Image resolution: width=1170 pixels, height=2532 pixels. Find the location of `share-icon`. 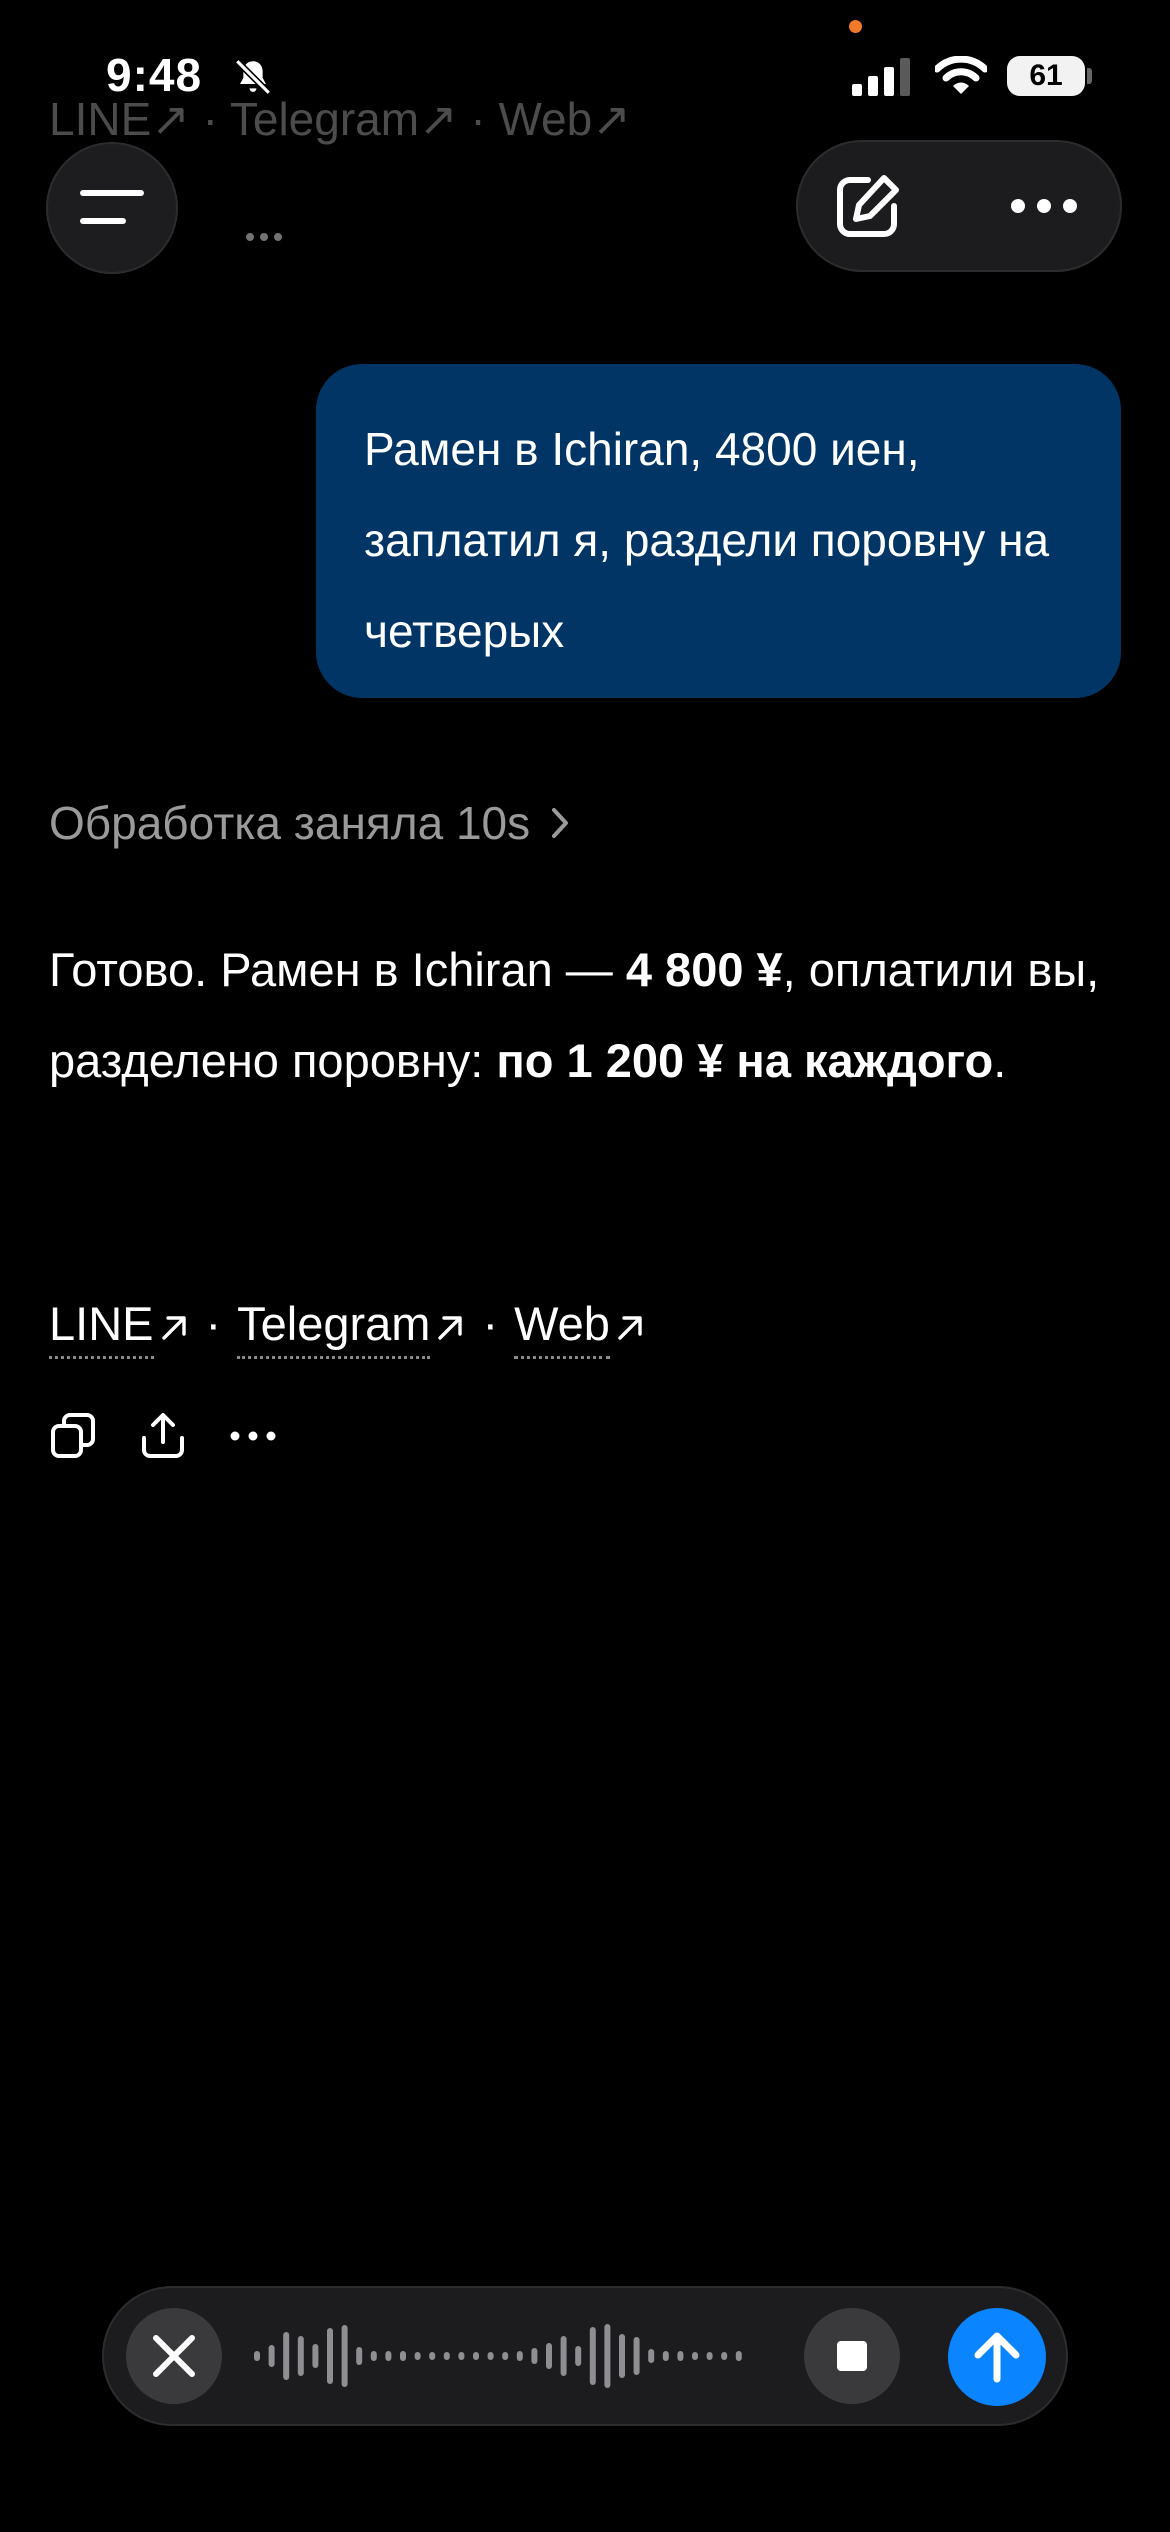

share-icon is located at coordinates (163, 1435).